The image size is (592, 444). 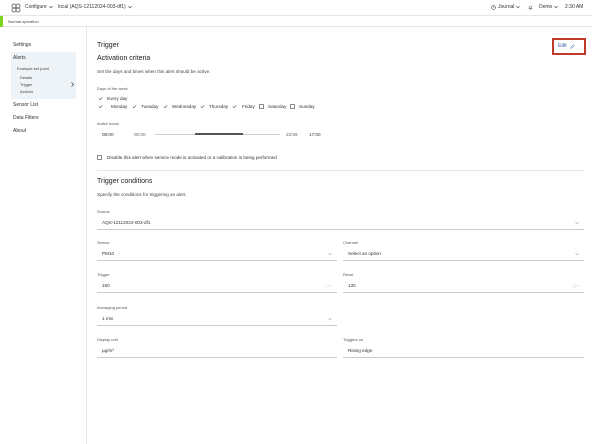 I want to click on bell-icon, so click(x=530, y=7).